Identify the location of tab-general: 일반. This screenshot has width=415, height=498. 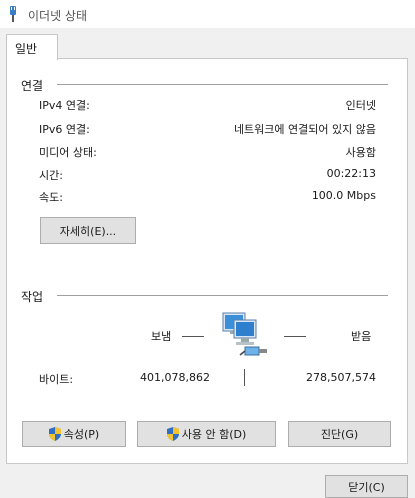
(32, 47).